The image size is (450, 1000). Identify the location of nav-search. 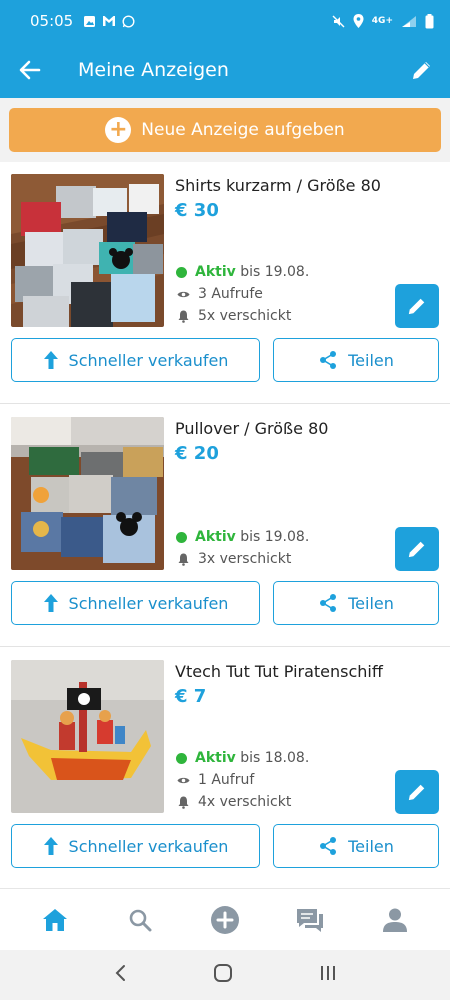
(140, 920).